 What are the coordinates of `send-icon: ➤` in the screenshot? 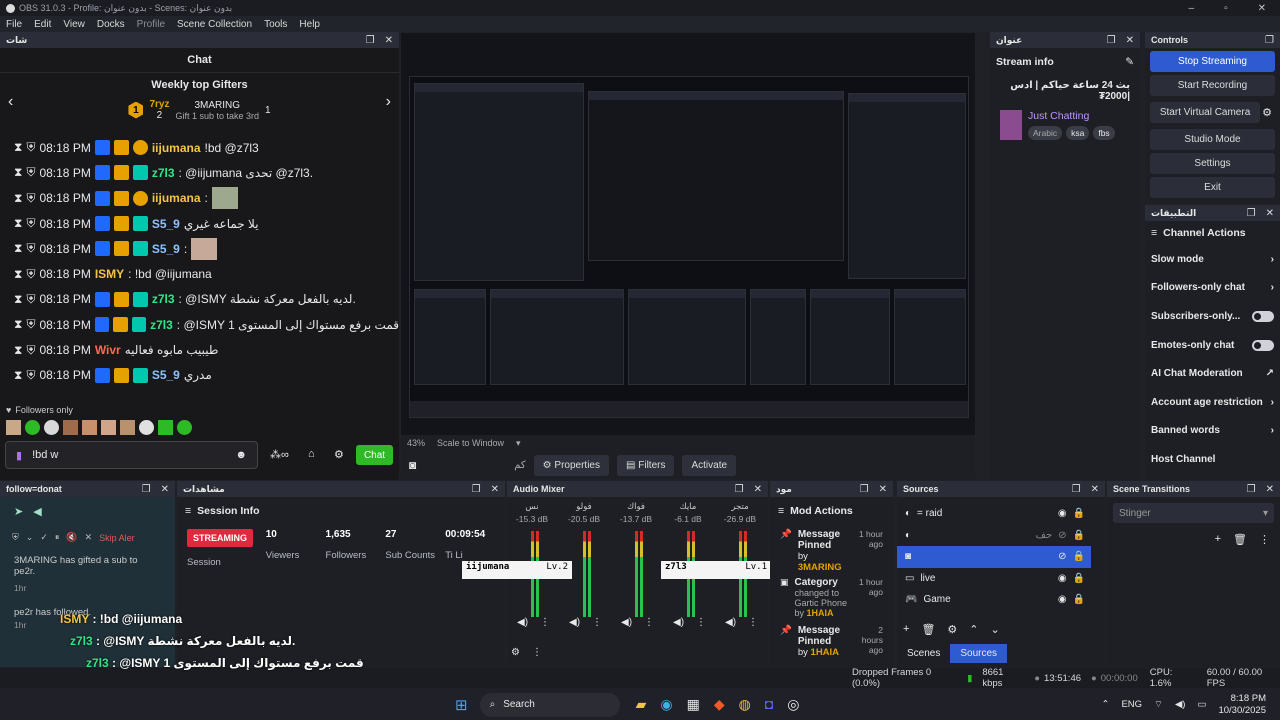 It's located at (18, 511).